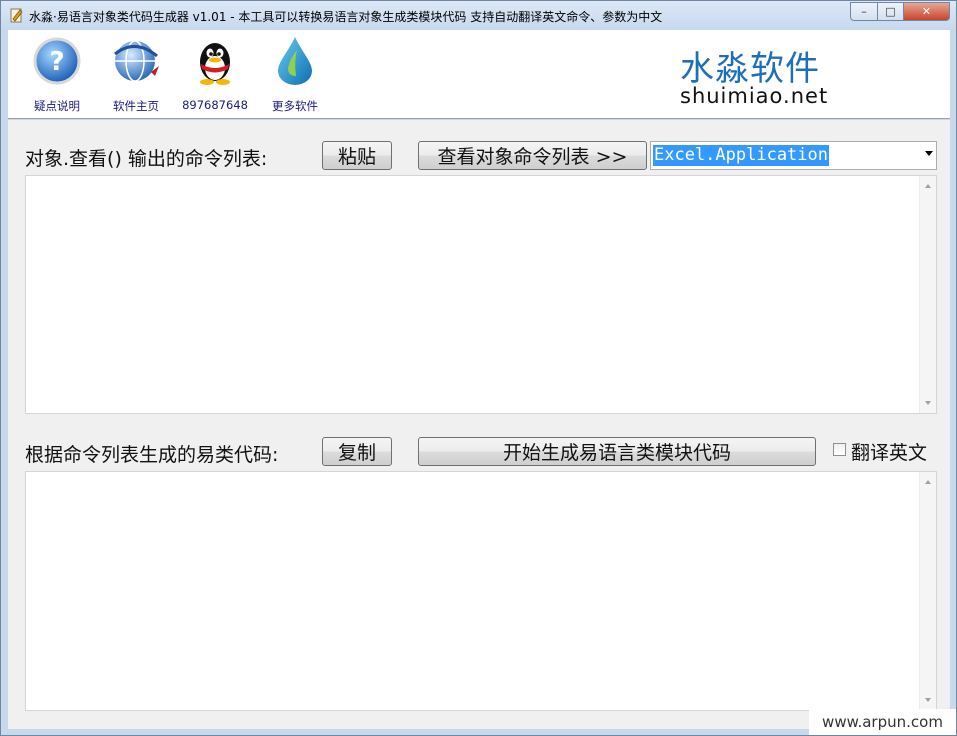 The height and width of the screenshot is (736, 957). I want to click on generated-code-label: 根据命令列表生成的易类代码:, so click(152, 455).